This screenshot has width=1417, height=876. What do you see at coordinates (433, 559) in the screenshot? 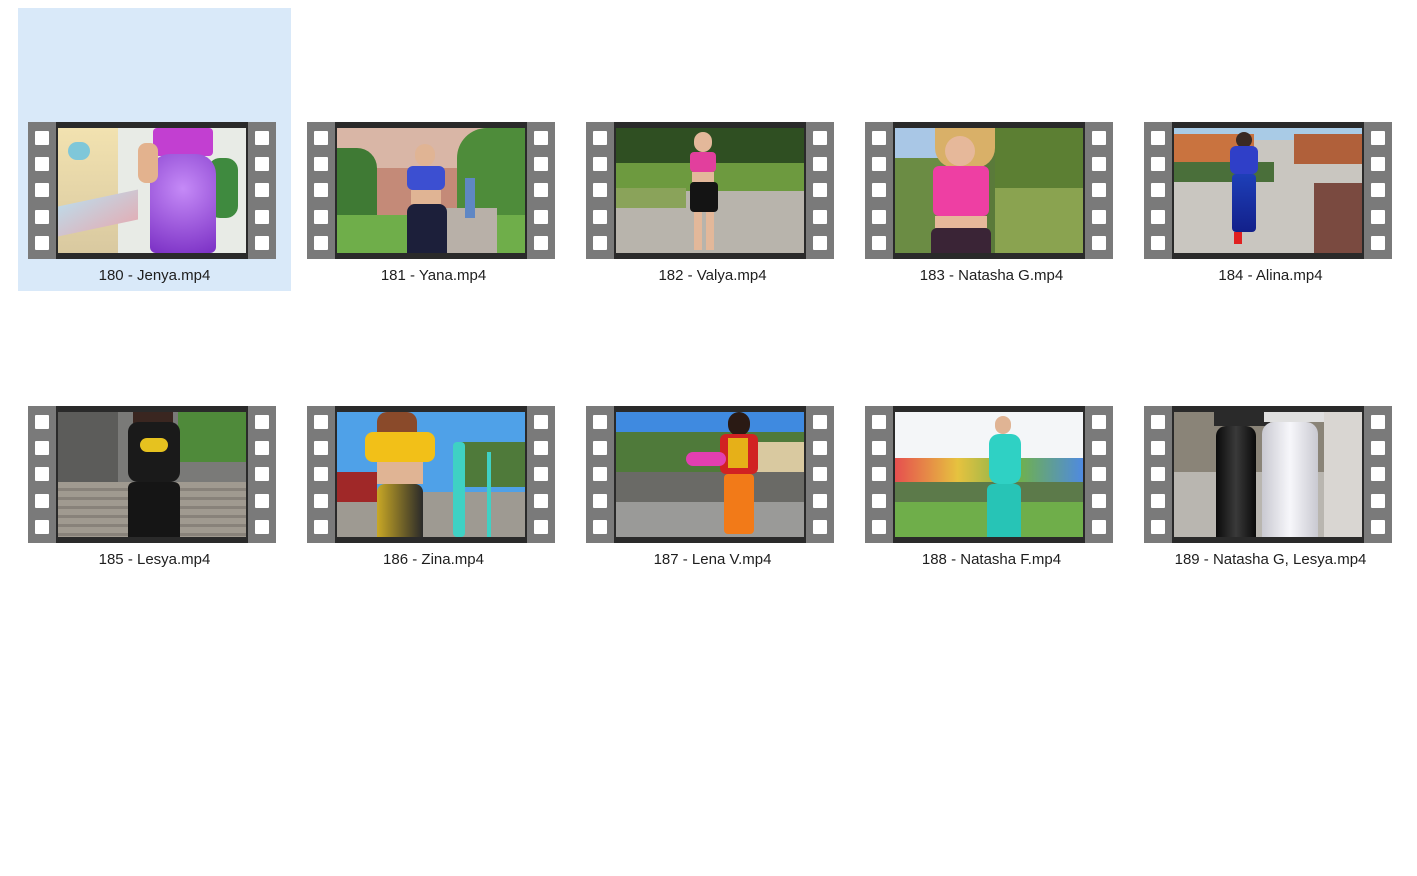
I see `file-name: 186 - Zina.mp4` at bounding box center [433, 559].